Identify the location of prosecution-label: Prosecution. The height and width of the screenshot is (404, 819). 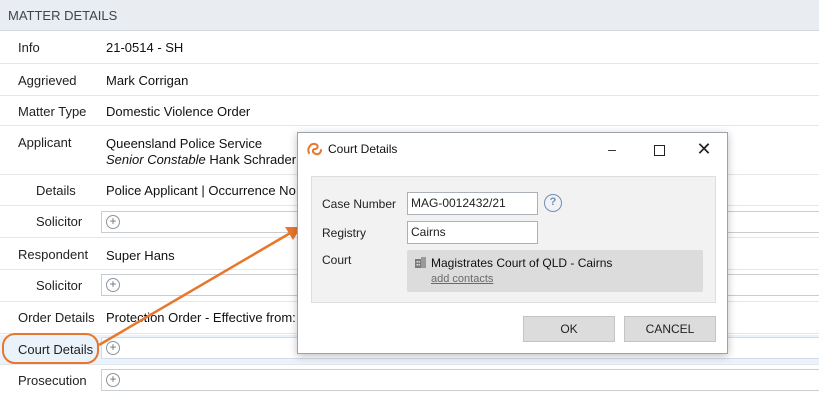
(52, 380).